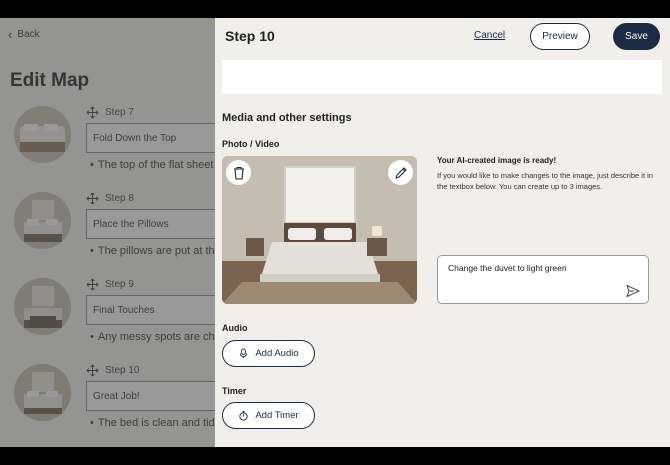  What do you see at coordinates (150, 396) in the screenshot?
I see `step-title-input: Great Job!` at bounding box center [150, 396].